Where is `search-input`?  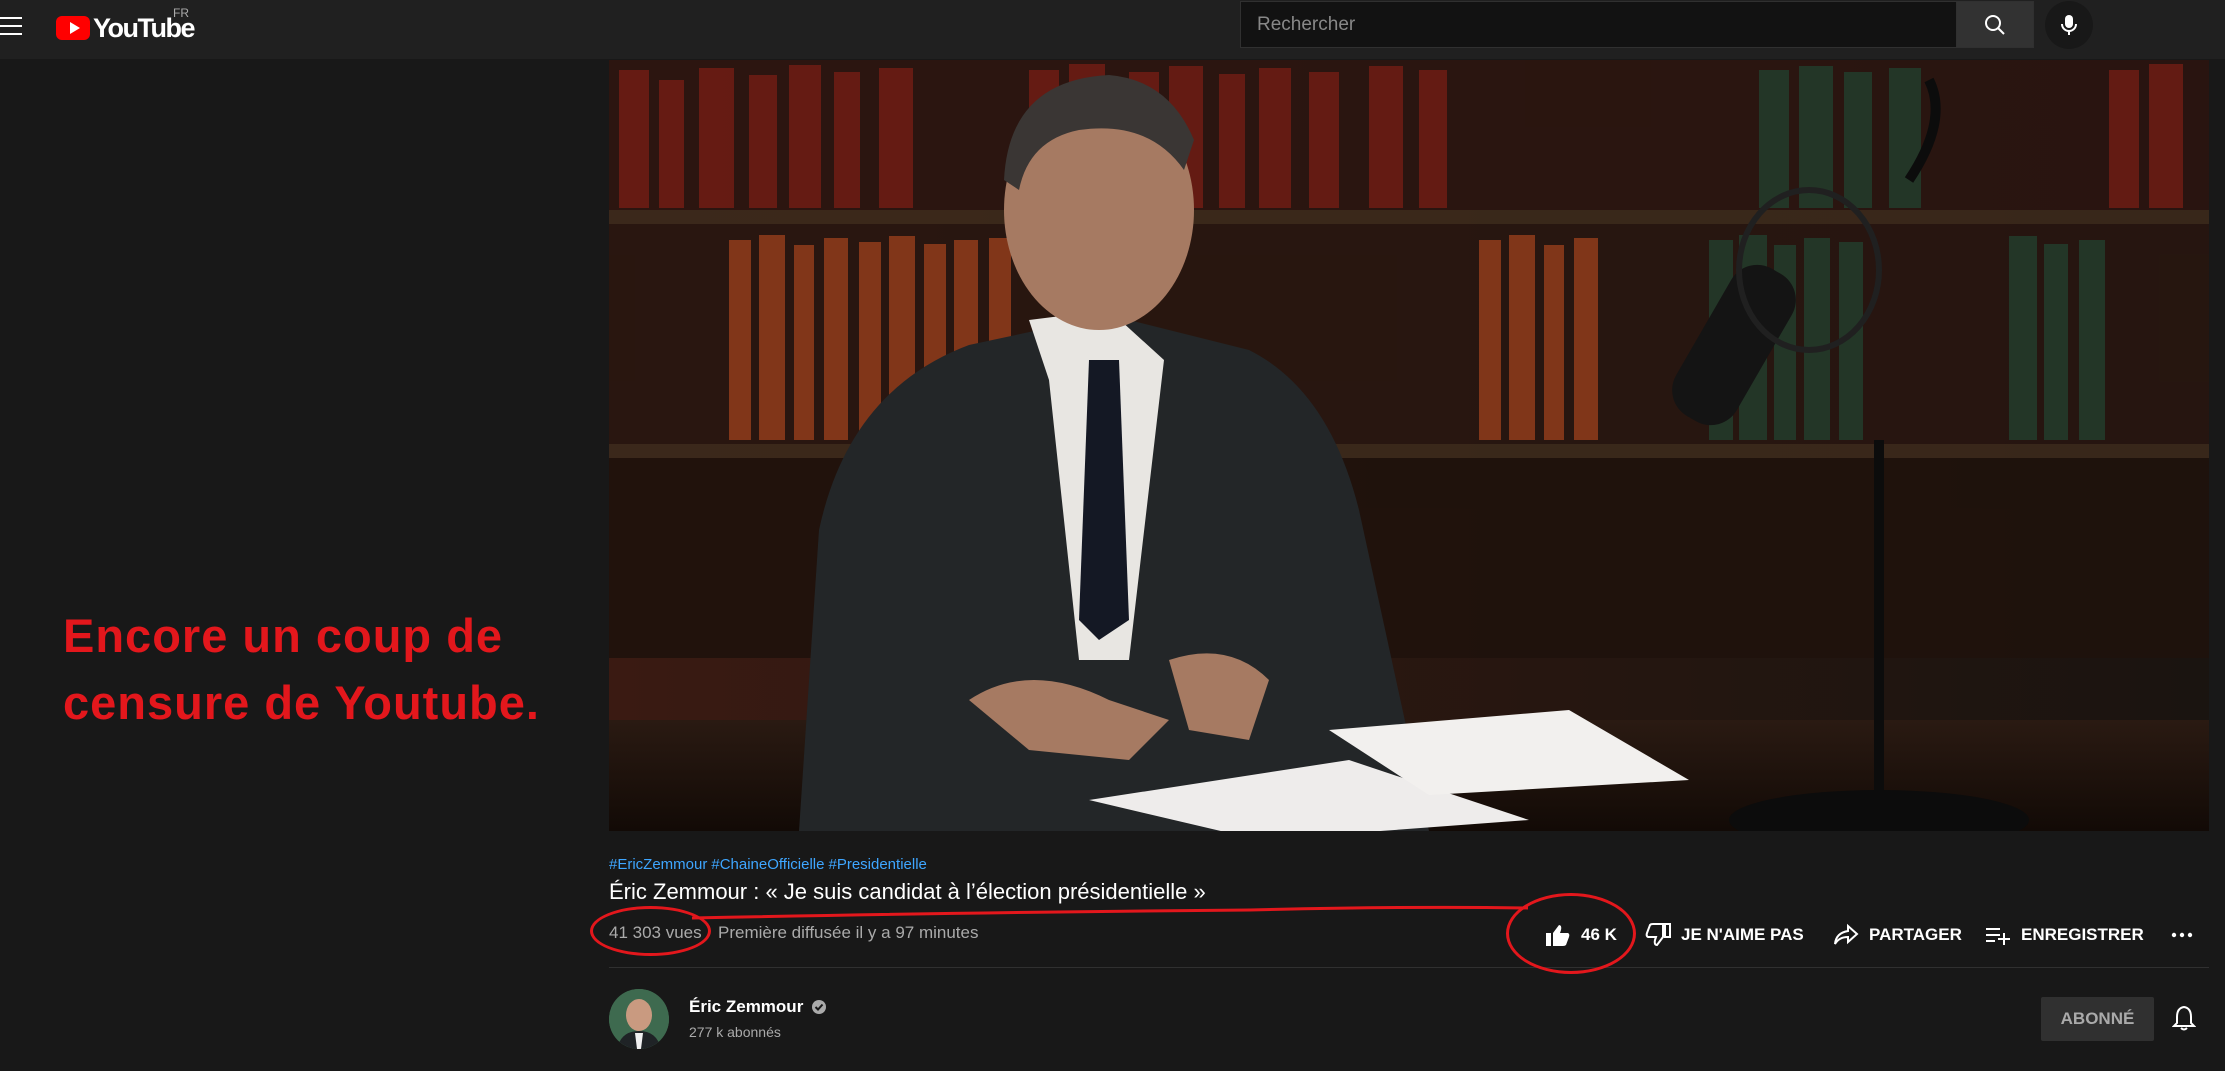 search-input is located at coordinates (1599, 24).